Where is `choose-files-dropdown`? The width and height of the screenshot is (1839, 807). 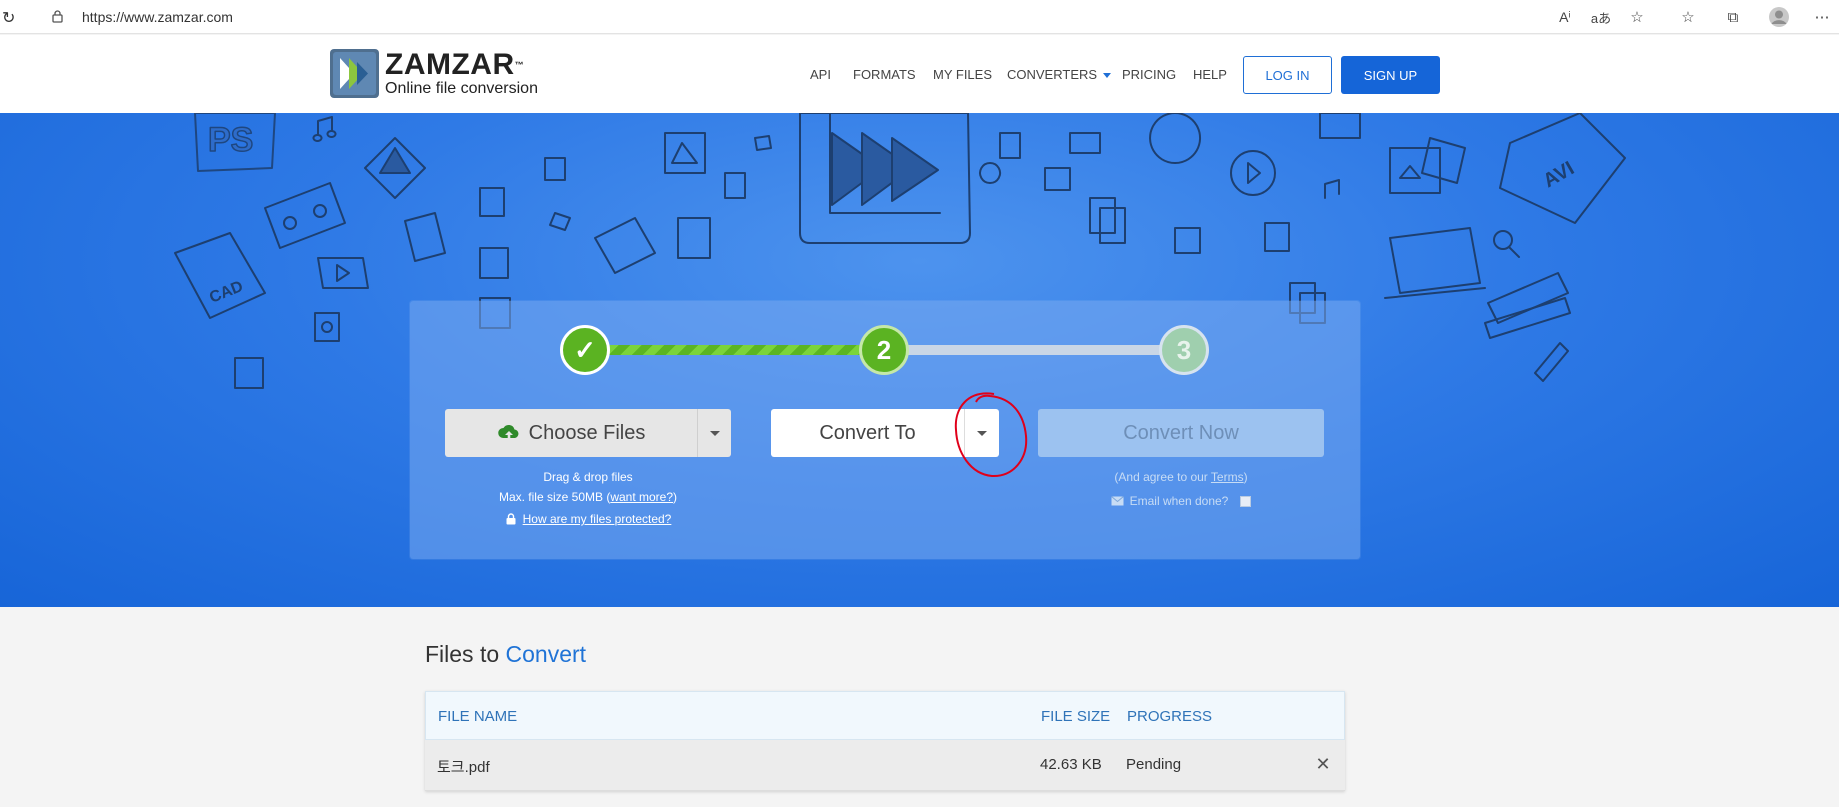
choose-files-dropdown is located at coordinates (714, 433).